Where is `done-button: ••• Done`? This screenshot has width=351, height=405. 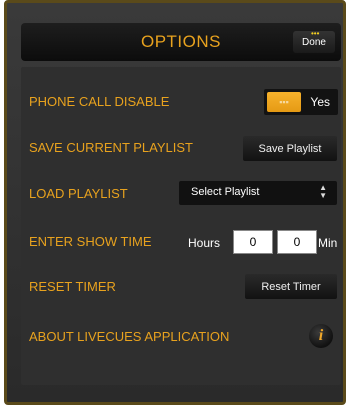 done-button: ••• Done is located at coordinates (314, 41).